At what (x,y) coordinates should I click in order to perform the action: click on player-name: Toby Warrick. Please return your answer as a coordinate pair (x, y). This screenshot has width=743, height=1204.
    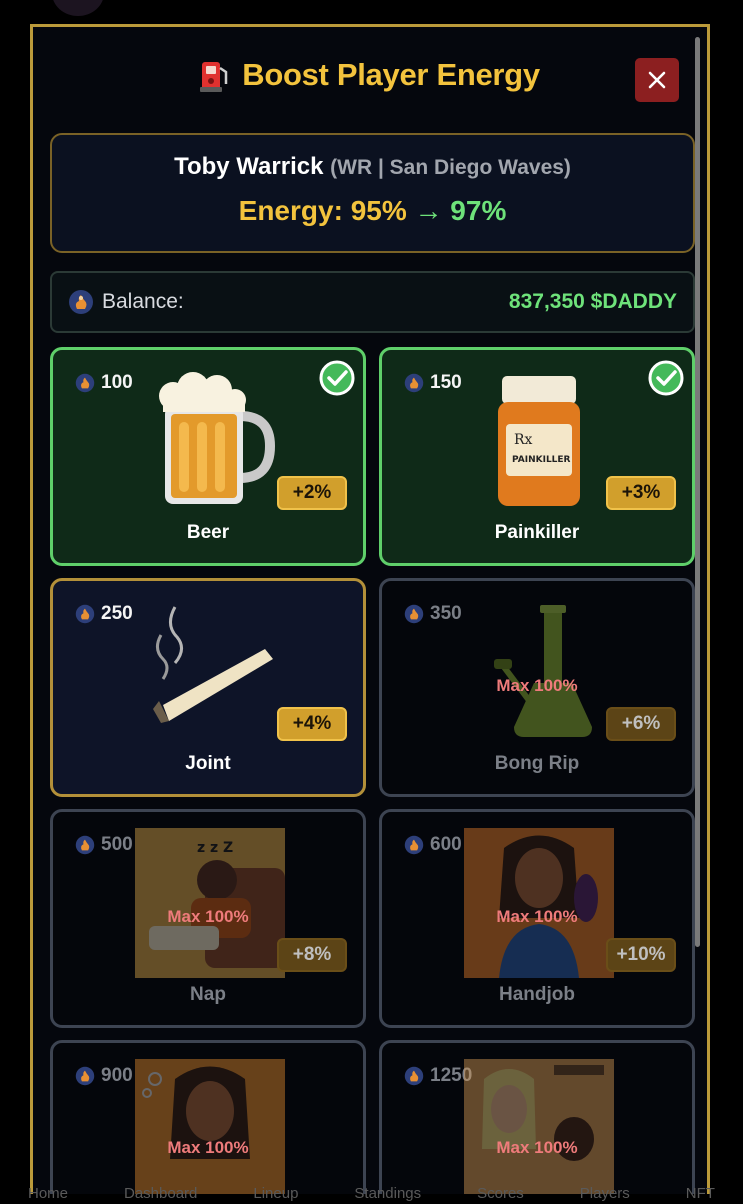
    Looking at the image, I should click on (249, 166).